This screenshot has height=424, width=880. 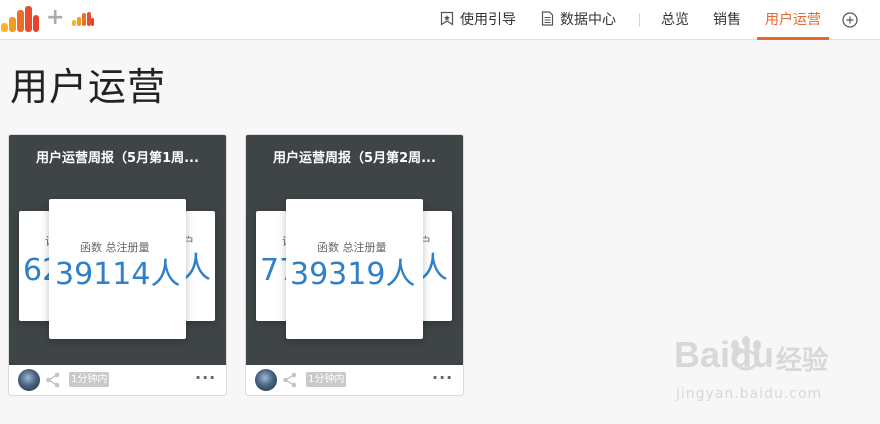 I want to click on nav-divider, so click(x=639, y=20).